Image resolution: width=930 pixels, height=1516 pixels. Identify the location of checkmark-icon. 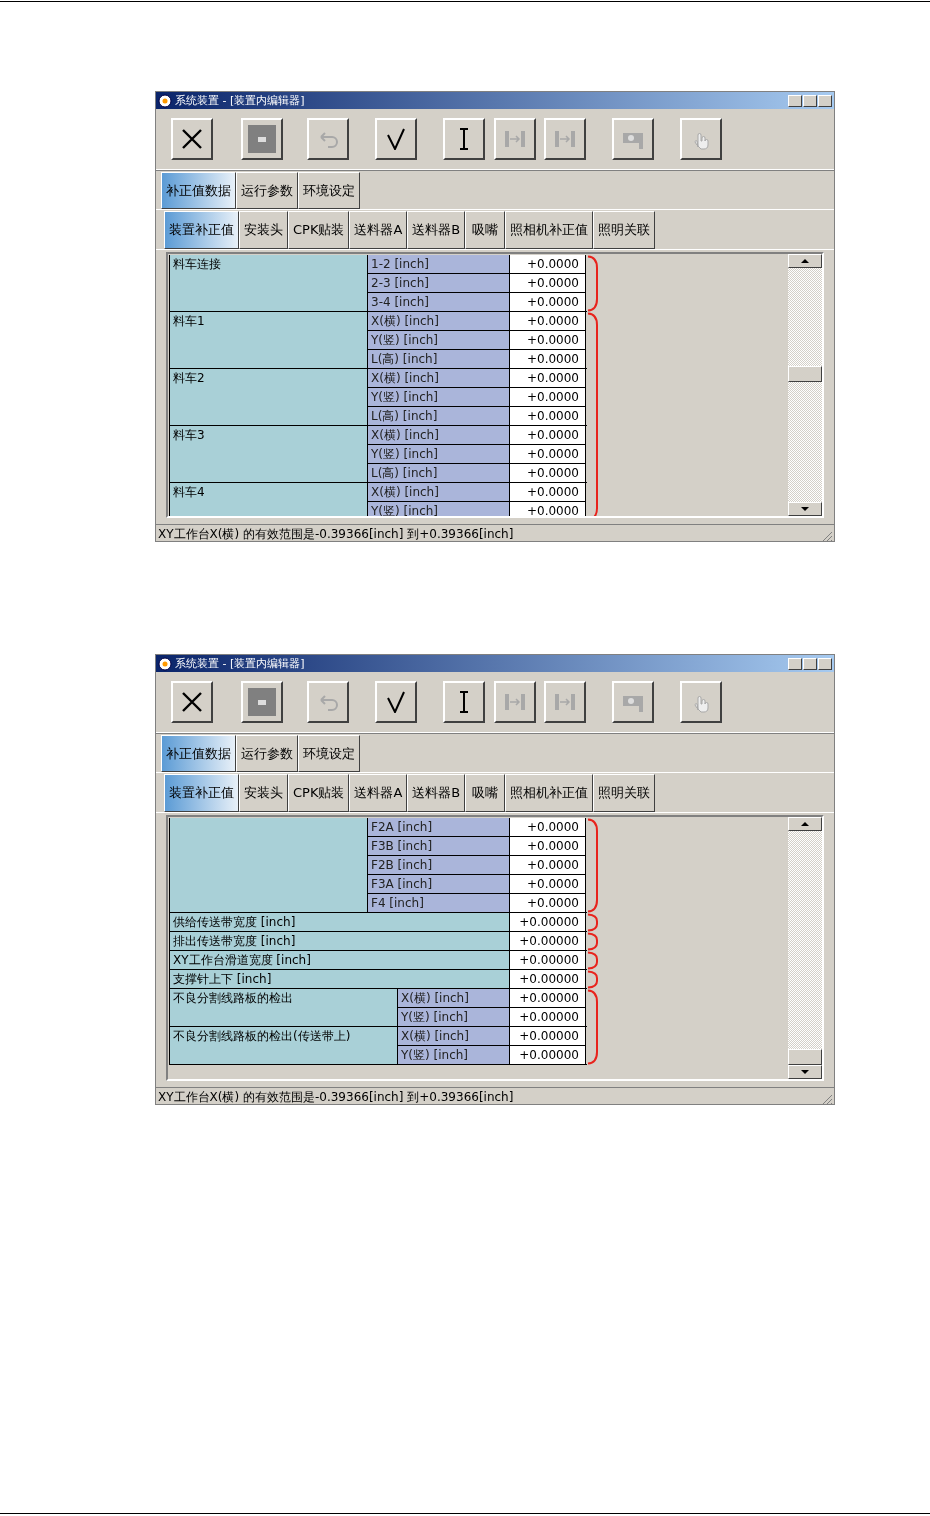
(396, 702).